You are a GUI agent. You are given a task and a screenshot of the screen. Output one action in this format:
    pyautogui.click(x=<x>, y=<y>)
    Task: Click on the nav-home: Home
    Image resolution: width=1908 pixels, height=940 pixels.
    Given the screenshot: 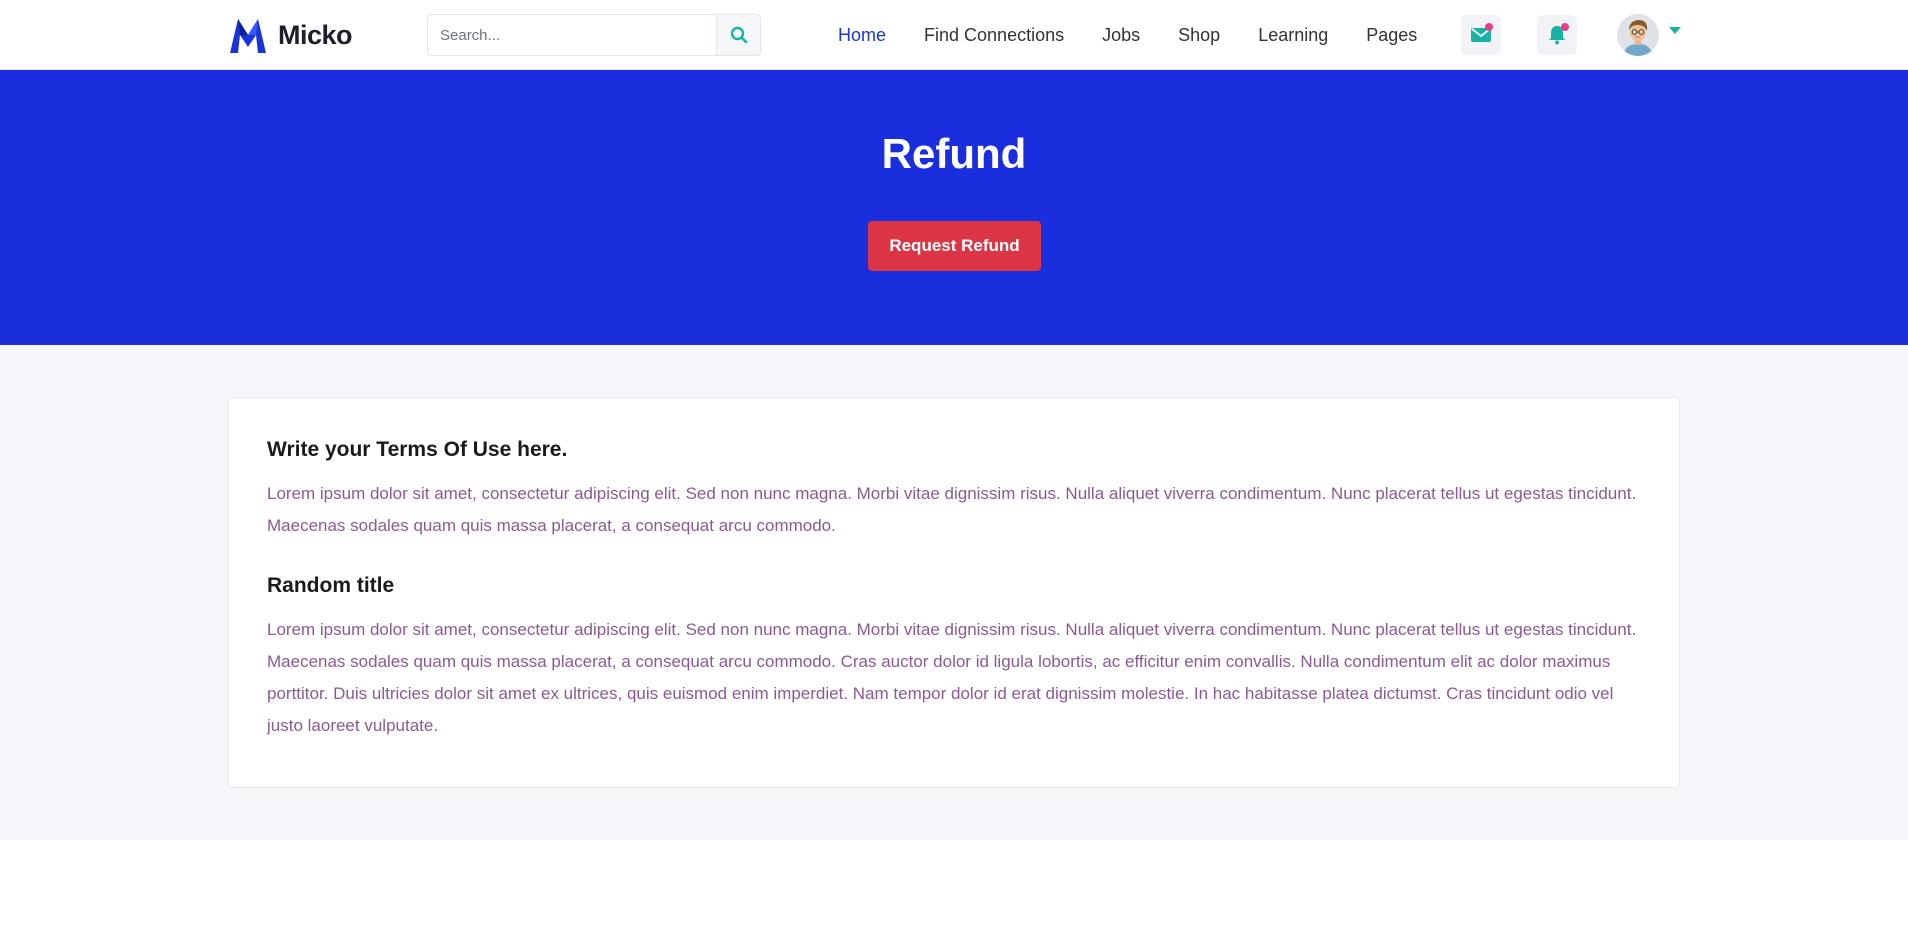 What is the action you would take?
    pyautogui.click(x=862, y=35)
    